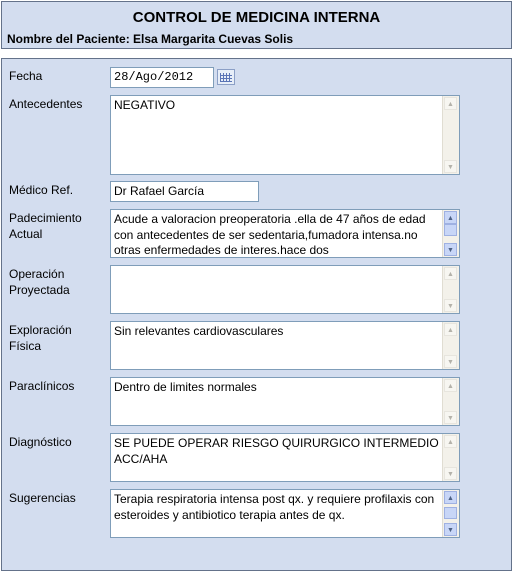 The width and height of the screenshot is (515, 573). Describe the element at coordinates (26, 76) in the screenshot. I see `fecha-label: Fecha` at that location.